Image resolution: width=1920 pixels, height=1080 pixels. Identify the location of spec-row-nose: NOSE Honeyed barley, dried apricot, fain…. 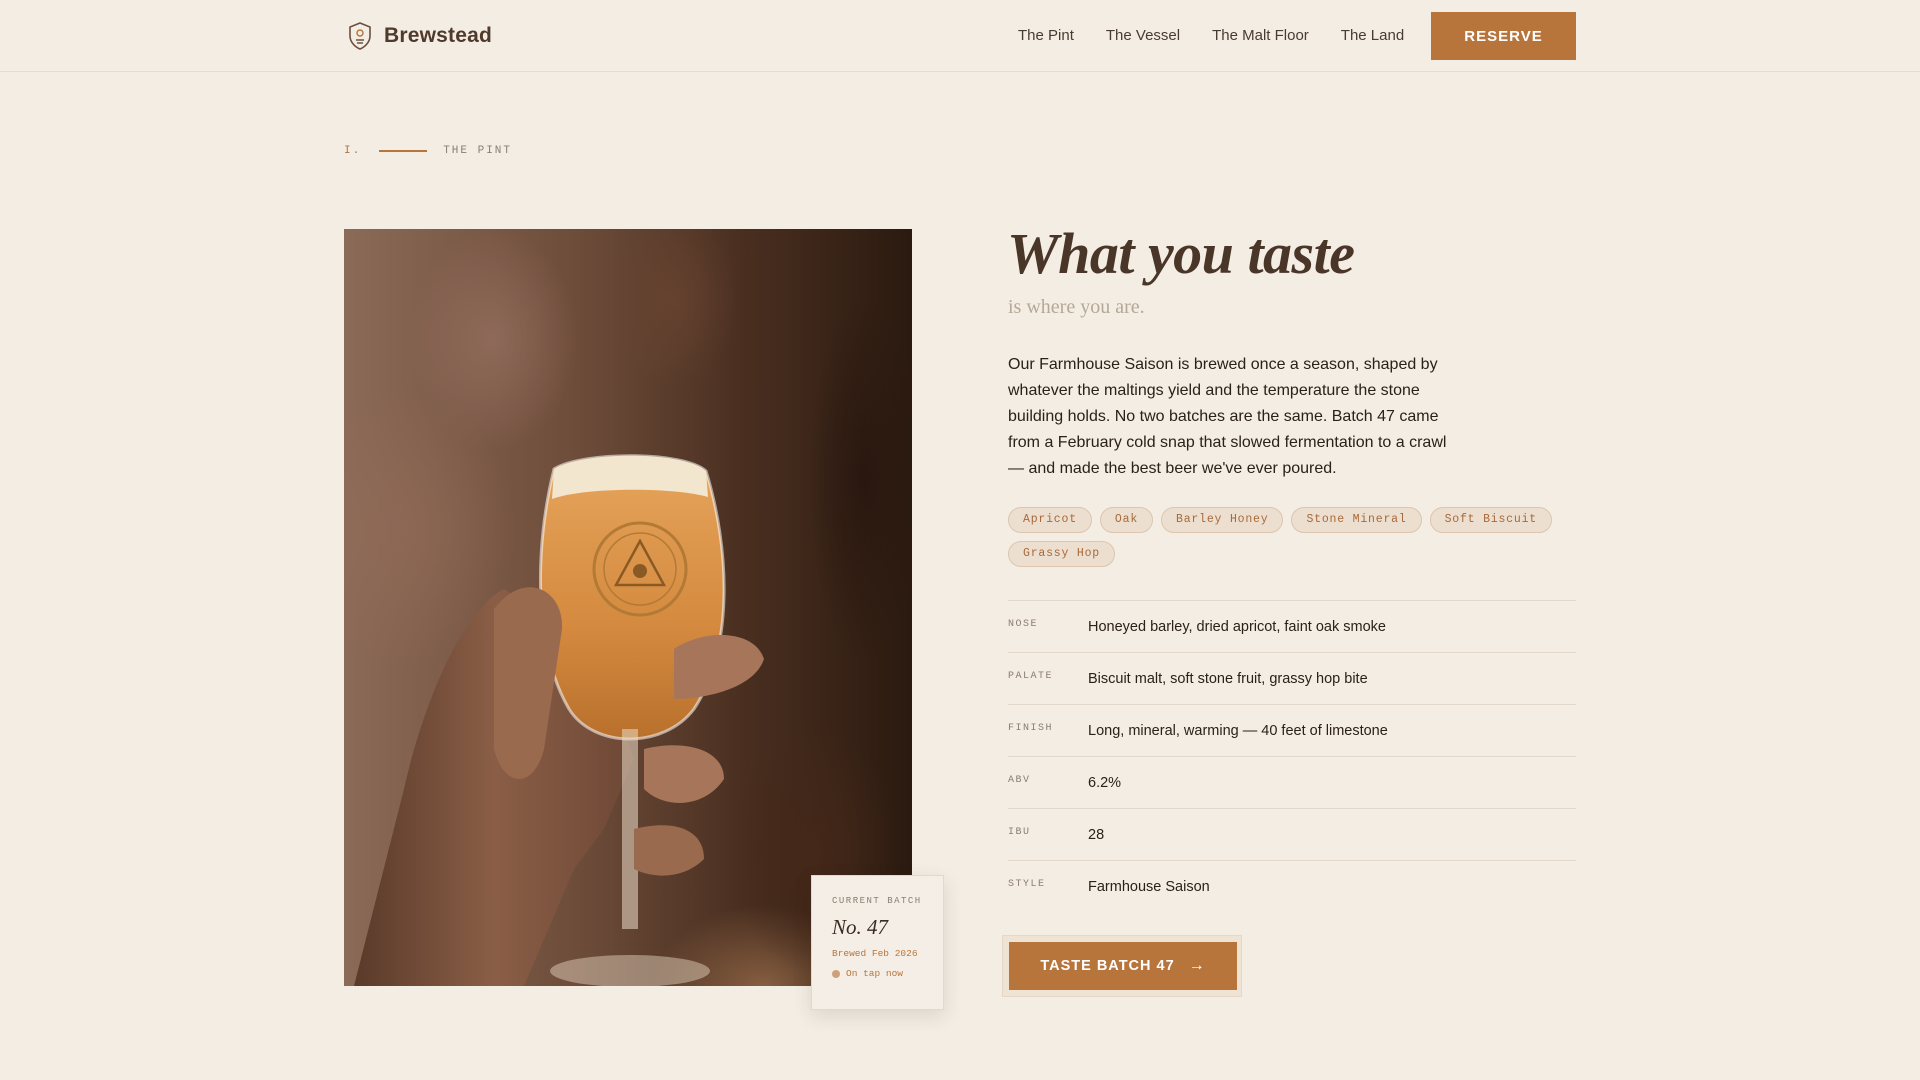
(1292, 626).